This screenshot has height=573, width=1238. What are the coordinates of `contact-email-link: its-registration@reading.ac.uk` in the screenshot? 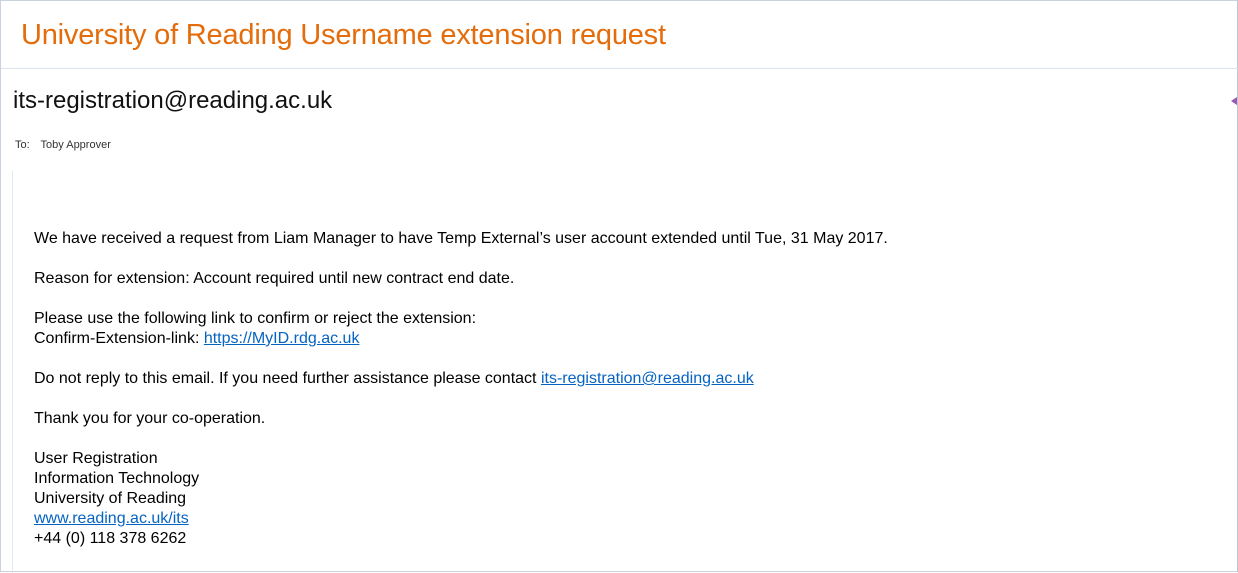 It's located at (647, 378).